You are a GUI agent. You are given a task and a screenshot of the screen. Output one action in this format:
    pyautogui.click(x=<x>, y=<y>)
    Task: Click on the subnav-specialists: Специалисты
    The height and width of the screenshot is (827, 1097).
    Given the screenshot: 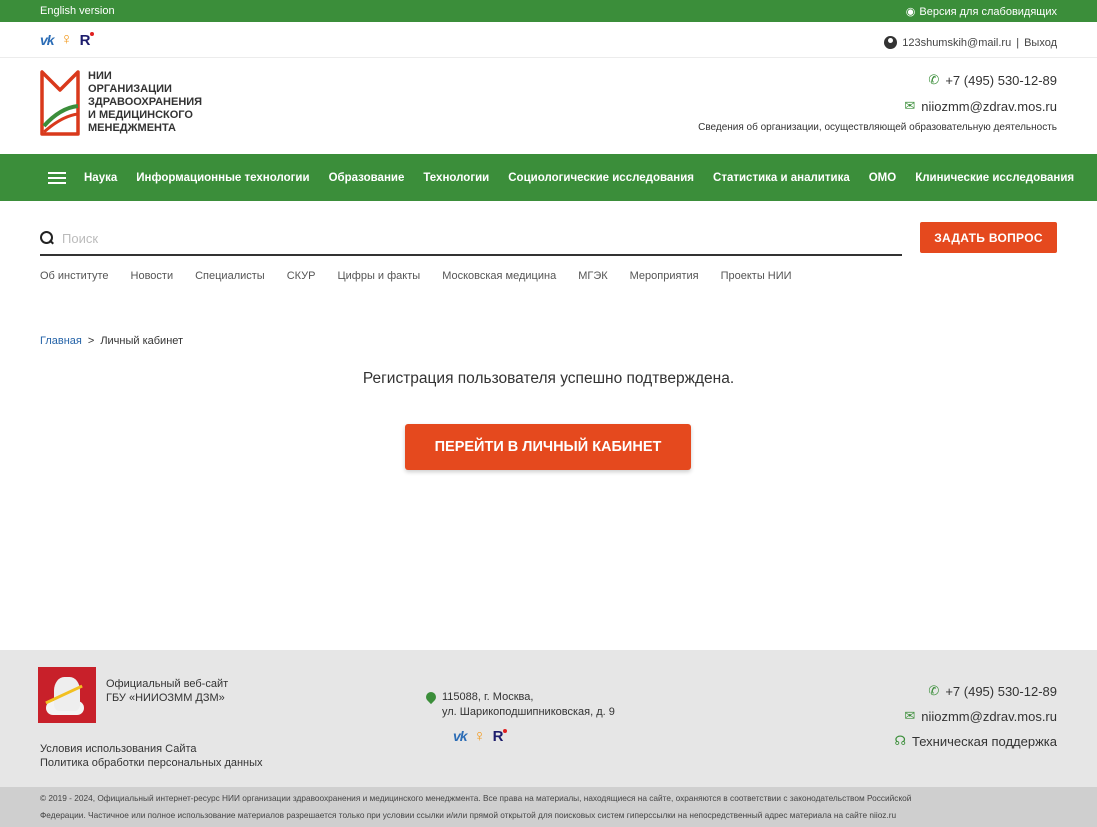 What is the action you would take?
    pyautogui.click(x=230, y=276)
    